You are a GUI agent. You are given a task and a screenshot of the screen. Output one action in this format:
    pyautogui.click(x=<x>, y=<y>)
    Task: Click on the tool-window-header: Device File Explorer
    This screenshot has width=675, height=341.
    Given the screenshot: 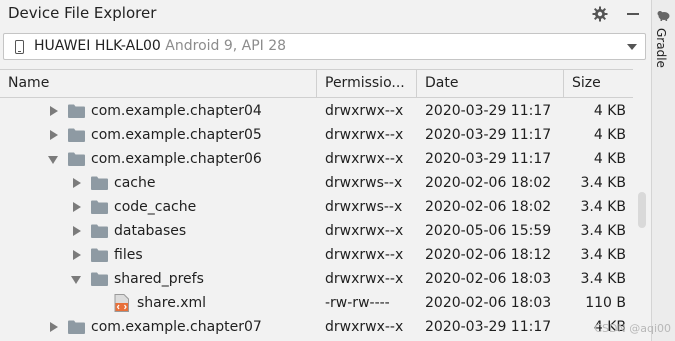 What is the action you would take?
    pyautogui.click(x=325, y=14)
    